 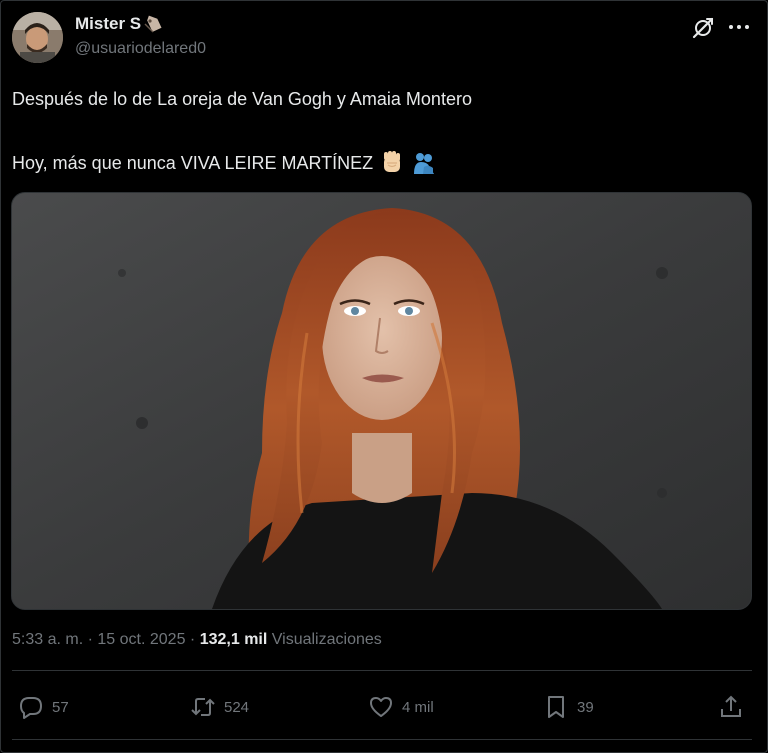 I want to click on views-label: Visualizaciones, so click(x=326, y=639).